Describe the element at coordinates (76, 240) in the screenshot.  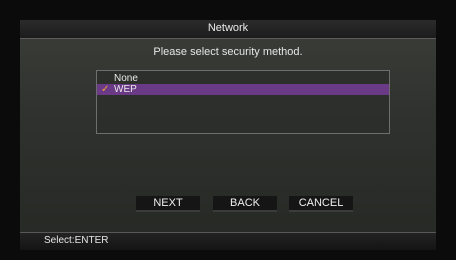
I see `select-hint: Select:ENTER` at that location.